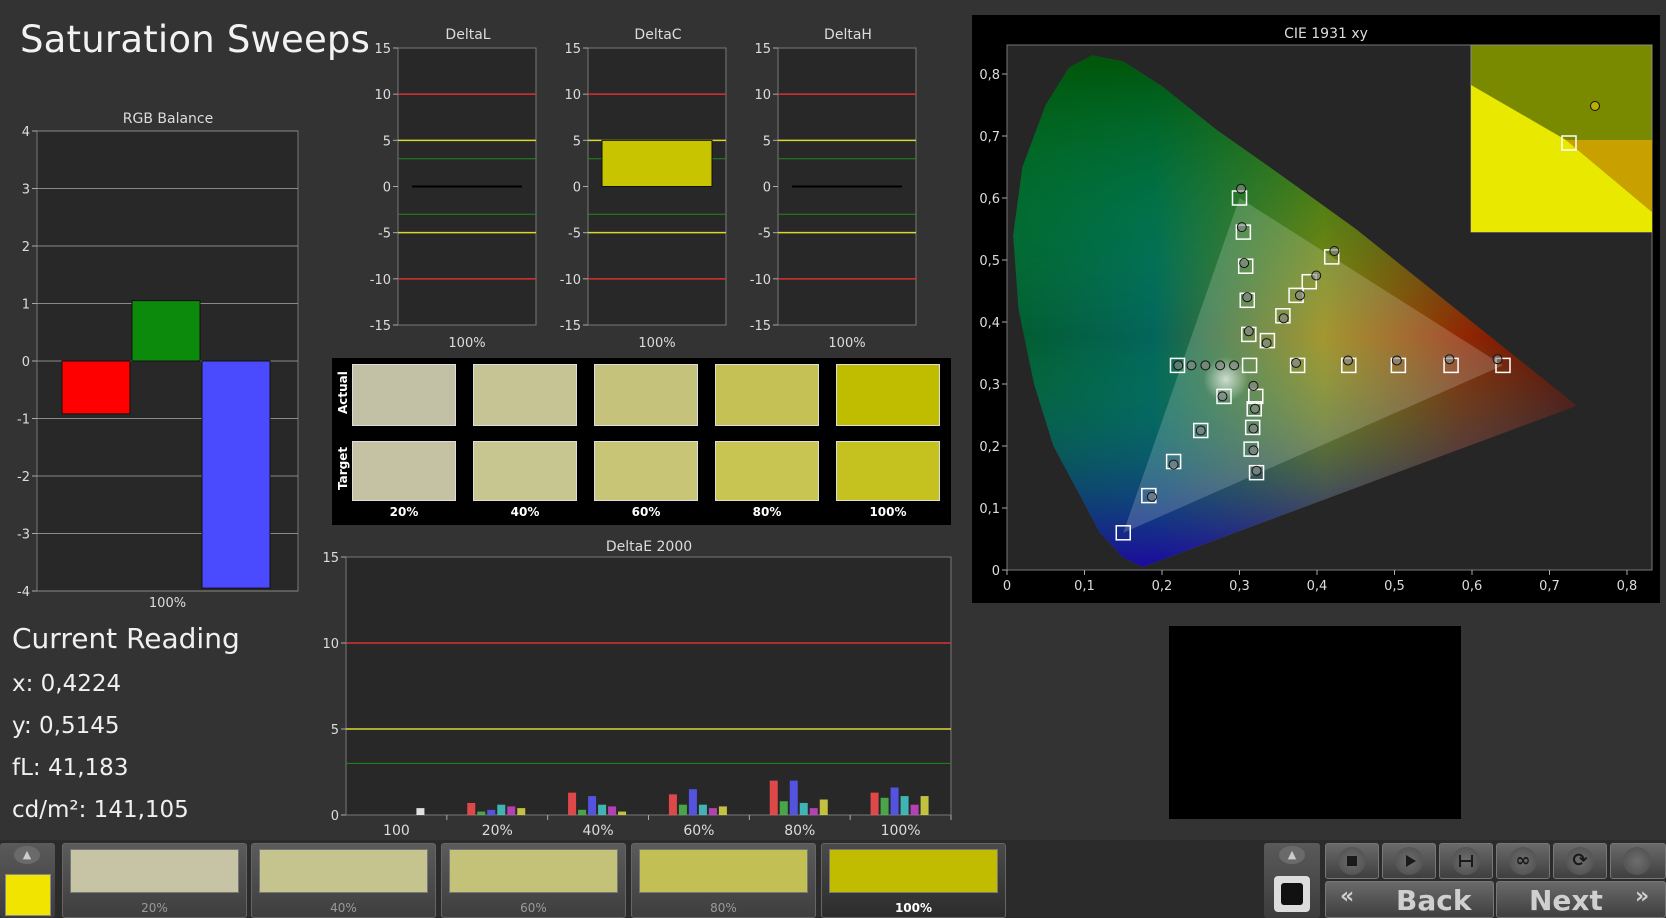 This screenshot has height=918, width=1666. I want to click on swatch-label: 100%, so click(888, 512).